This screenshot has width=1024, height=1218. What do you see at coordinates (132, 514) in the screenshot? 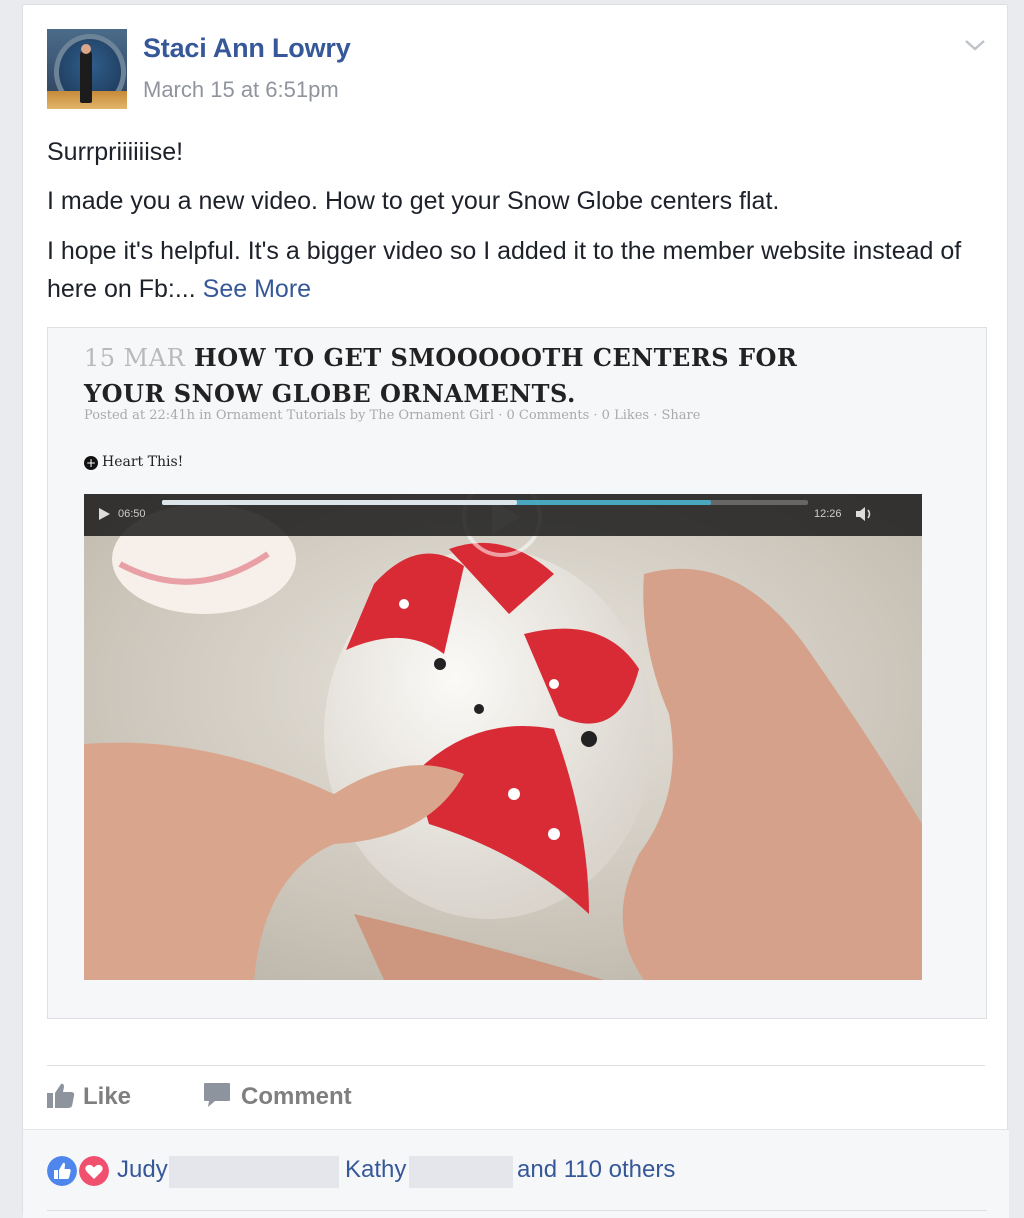
I see `video-current-time: 06:50` at bounding box center [132, 514].